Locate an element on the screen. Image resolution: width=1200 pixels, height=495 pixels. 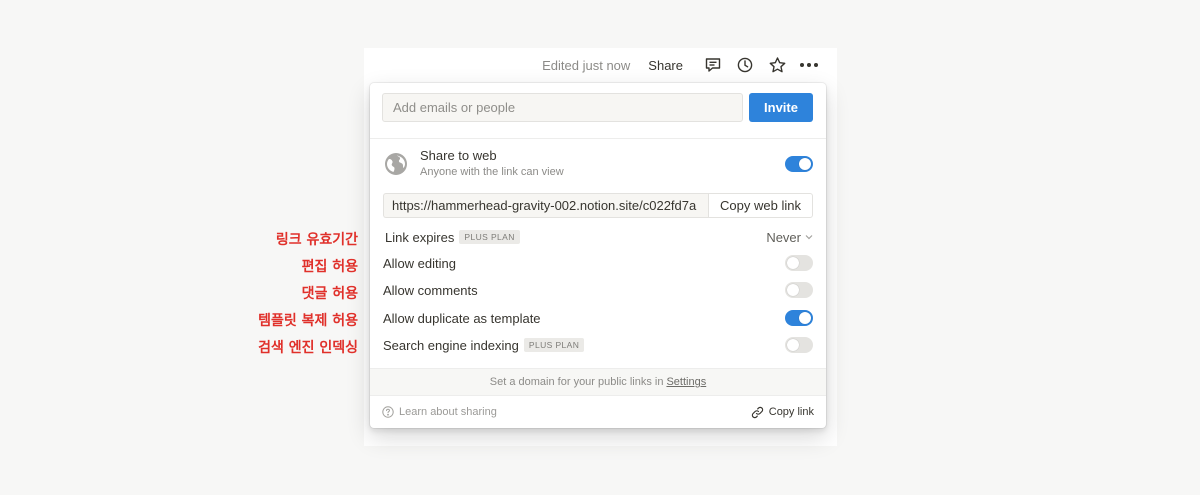
search-indexing-label: Search engine indexing is located at coordinates (451, 345).